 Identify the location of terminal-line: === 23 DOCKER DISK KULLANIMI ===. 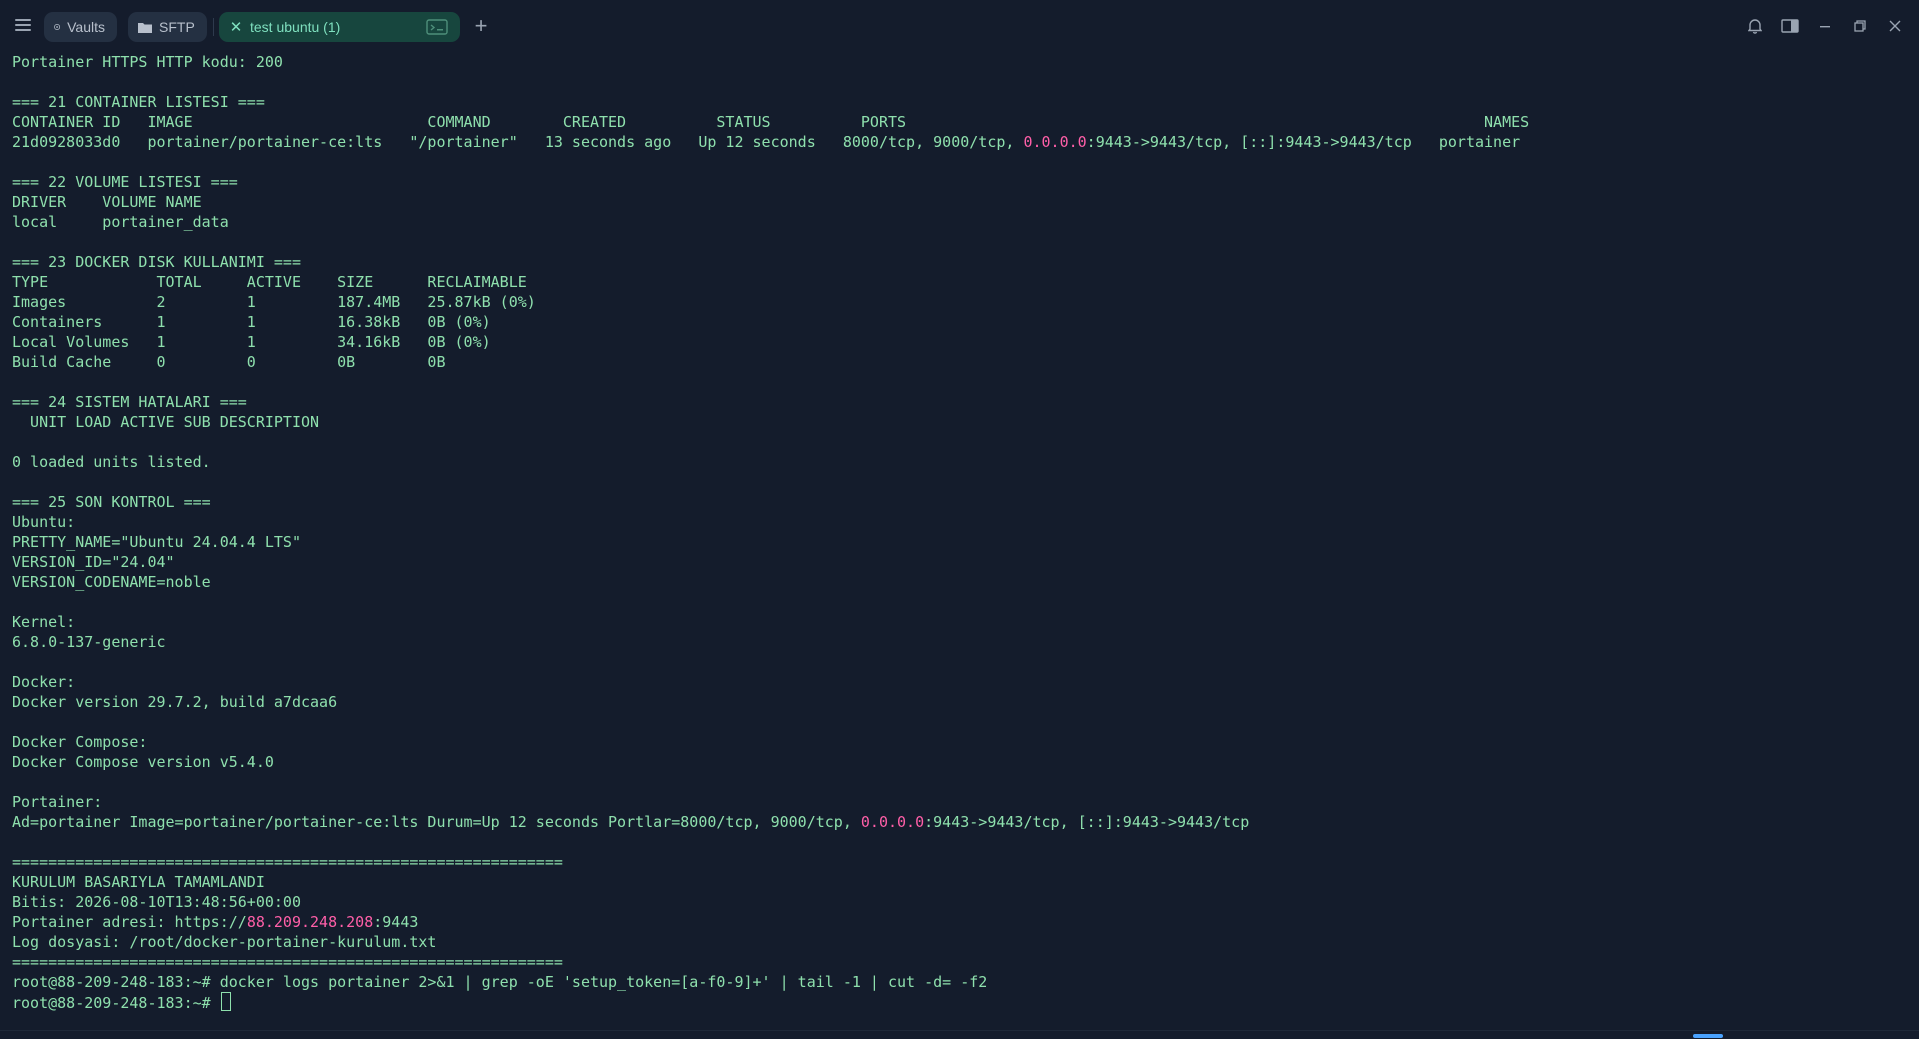
(959, 262).